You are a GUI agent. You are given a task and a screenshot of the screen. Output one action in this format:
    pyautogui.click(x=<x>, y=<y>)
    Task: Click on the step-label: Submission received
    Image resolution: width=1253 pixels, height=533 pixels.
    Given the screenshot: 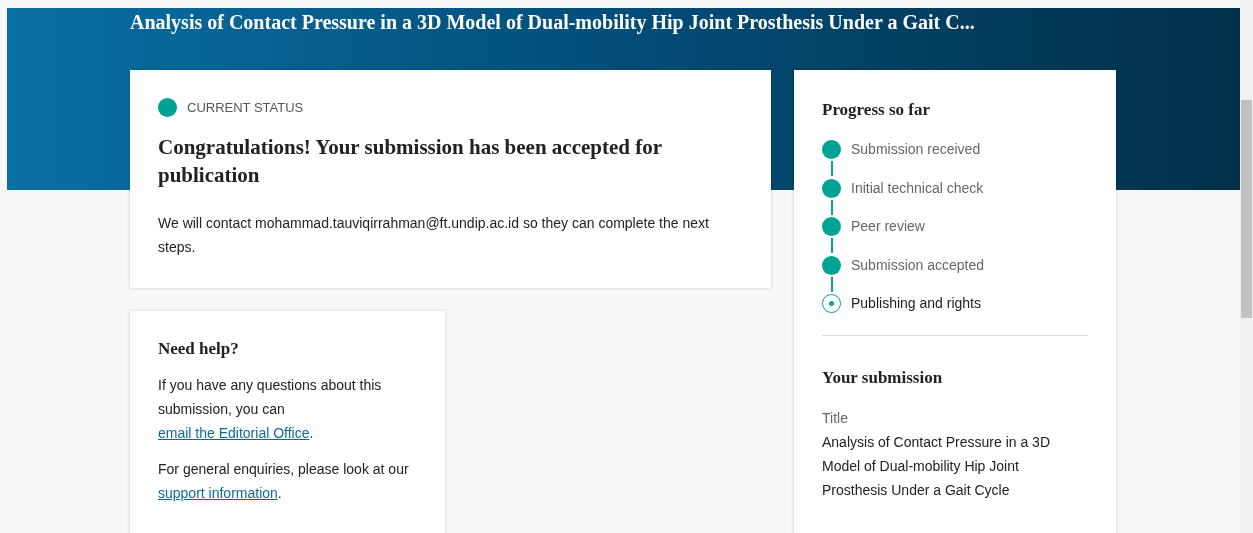 What is the action you would take?
    pyautogui.click(x=916, y=149)
    